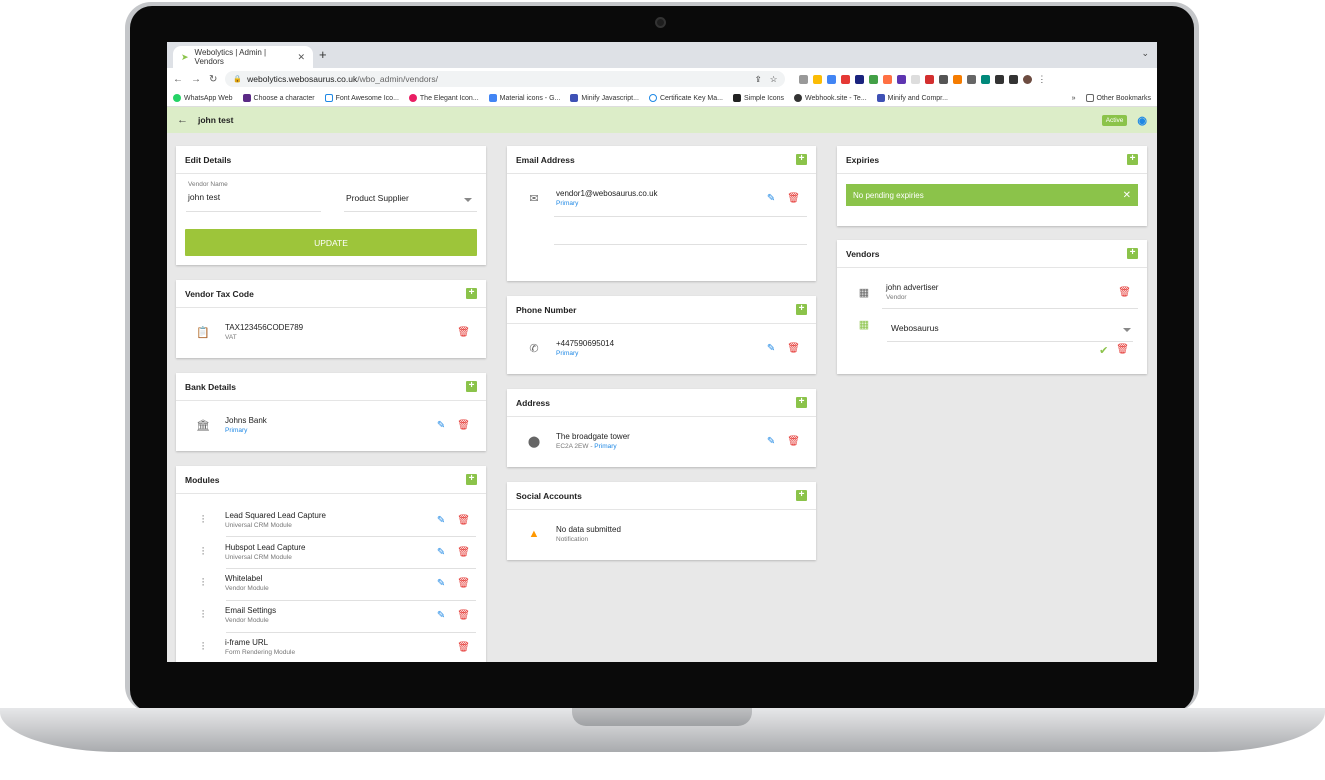  Describe the element at coordinates (534, 348) in the screenshot. I see `phone-icon: ✆` at that location.